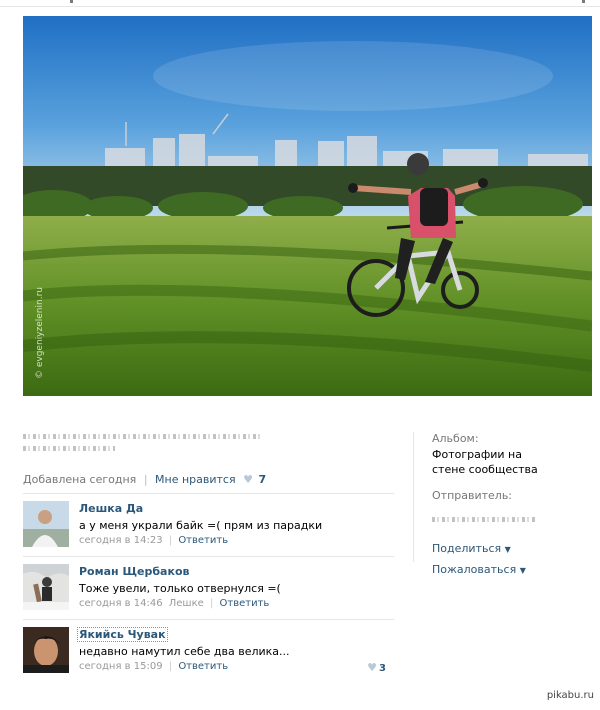  I want to click on comment-likes: ♥ 3, so click(374, 667).